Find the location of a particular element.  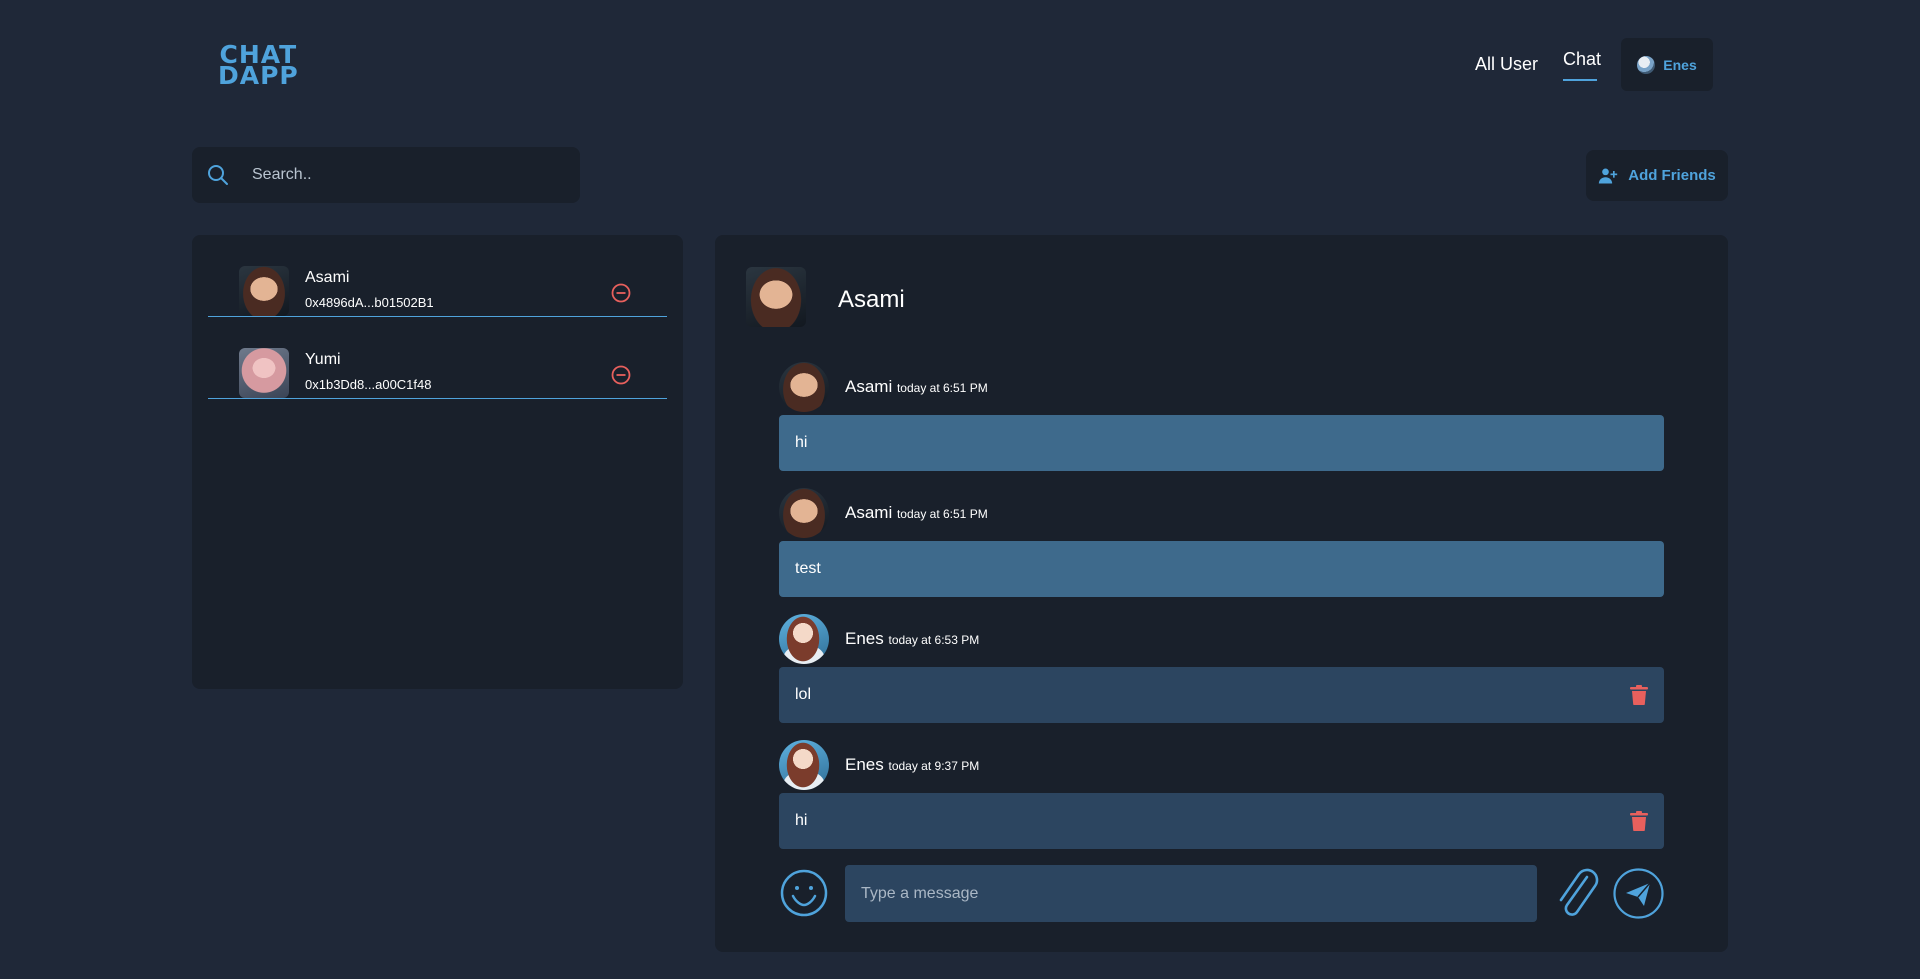

friend-item-yumi: Yumi 0x1b3Dd8...a00C1f48 is located at coordinates (437, 358).